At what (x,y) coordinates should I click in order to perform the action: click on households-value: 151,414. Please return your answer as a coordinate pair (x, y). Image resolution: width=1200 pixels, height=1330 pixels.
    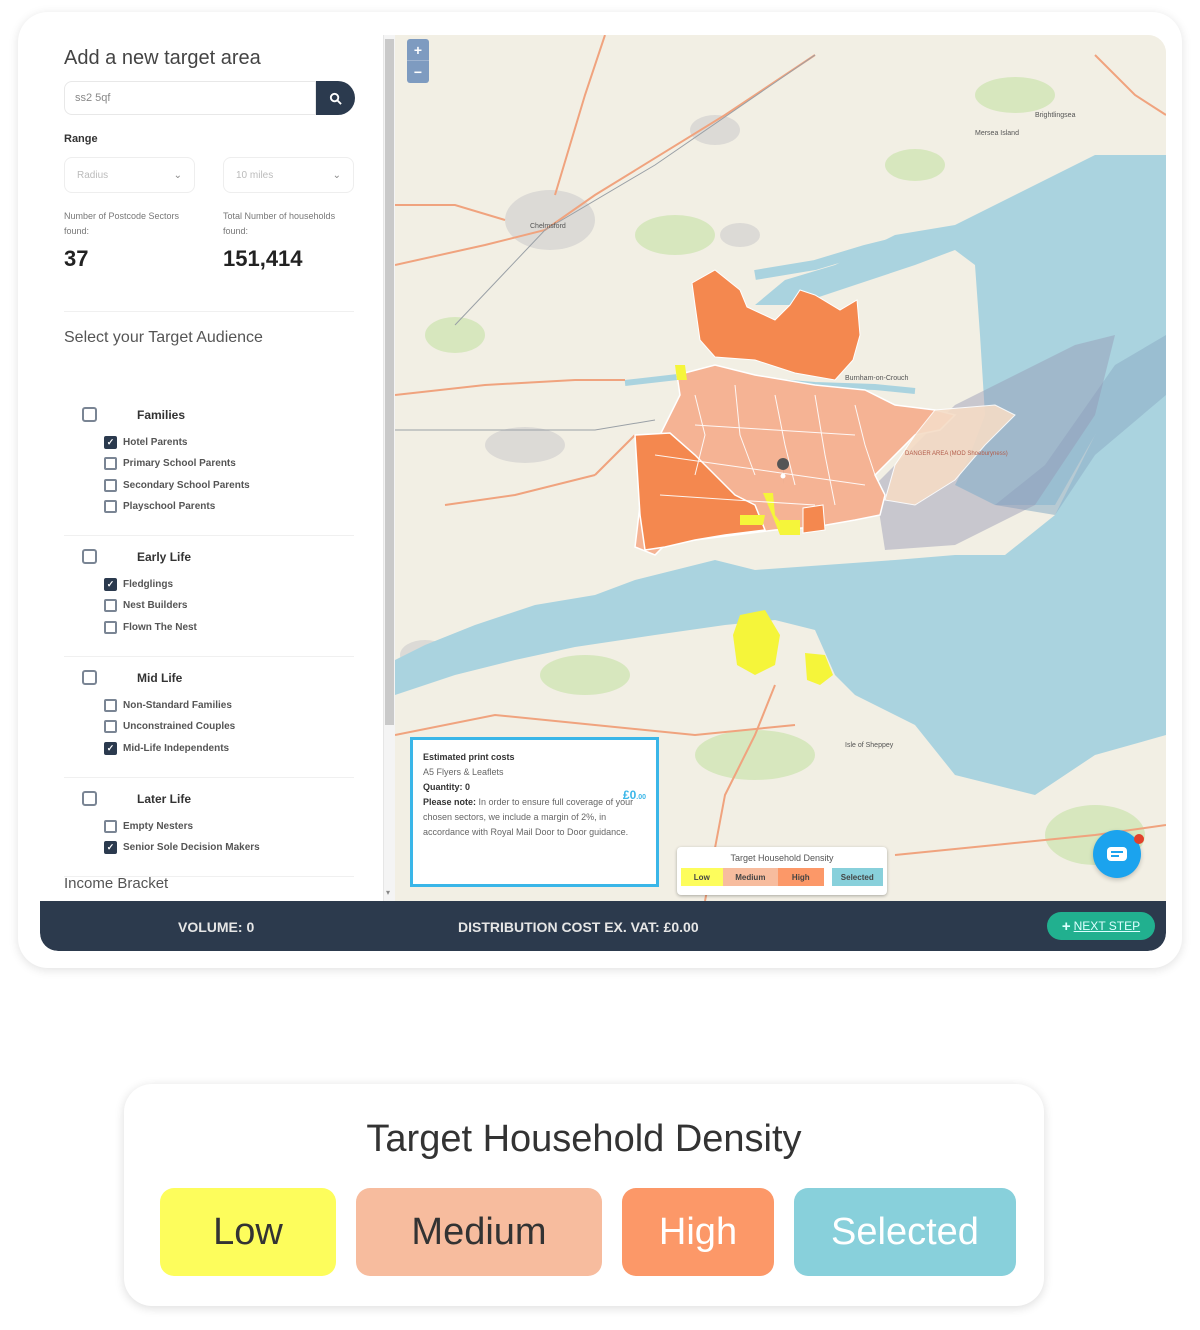
    Looking at the image, I should click on (263, 258).